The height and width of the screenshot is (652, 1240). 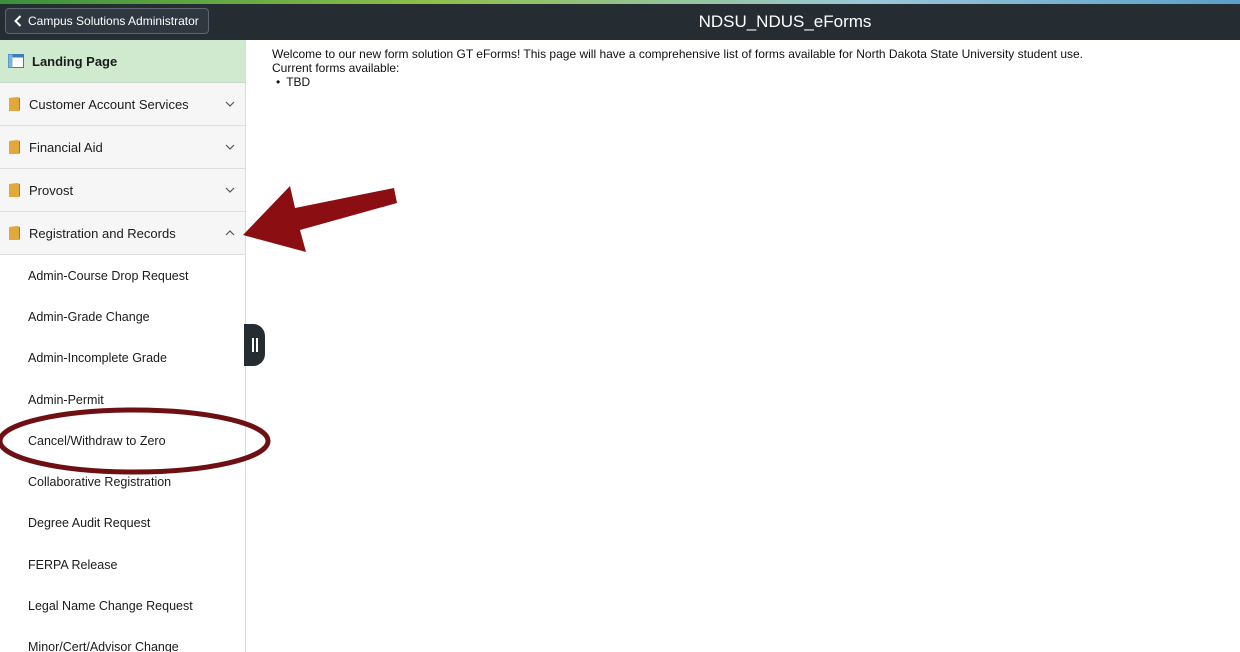 I want to click on sidebar-category-customer-account-services: Customer Account Services, so click(x=122, y=104).